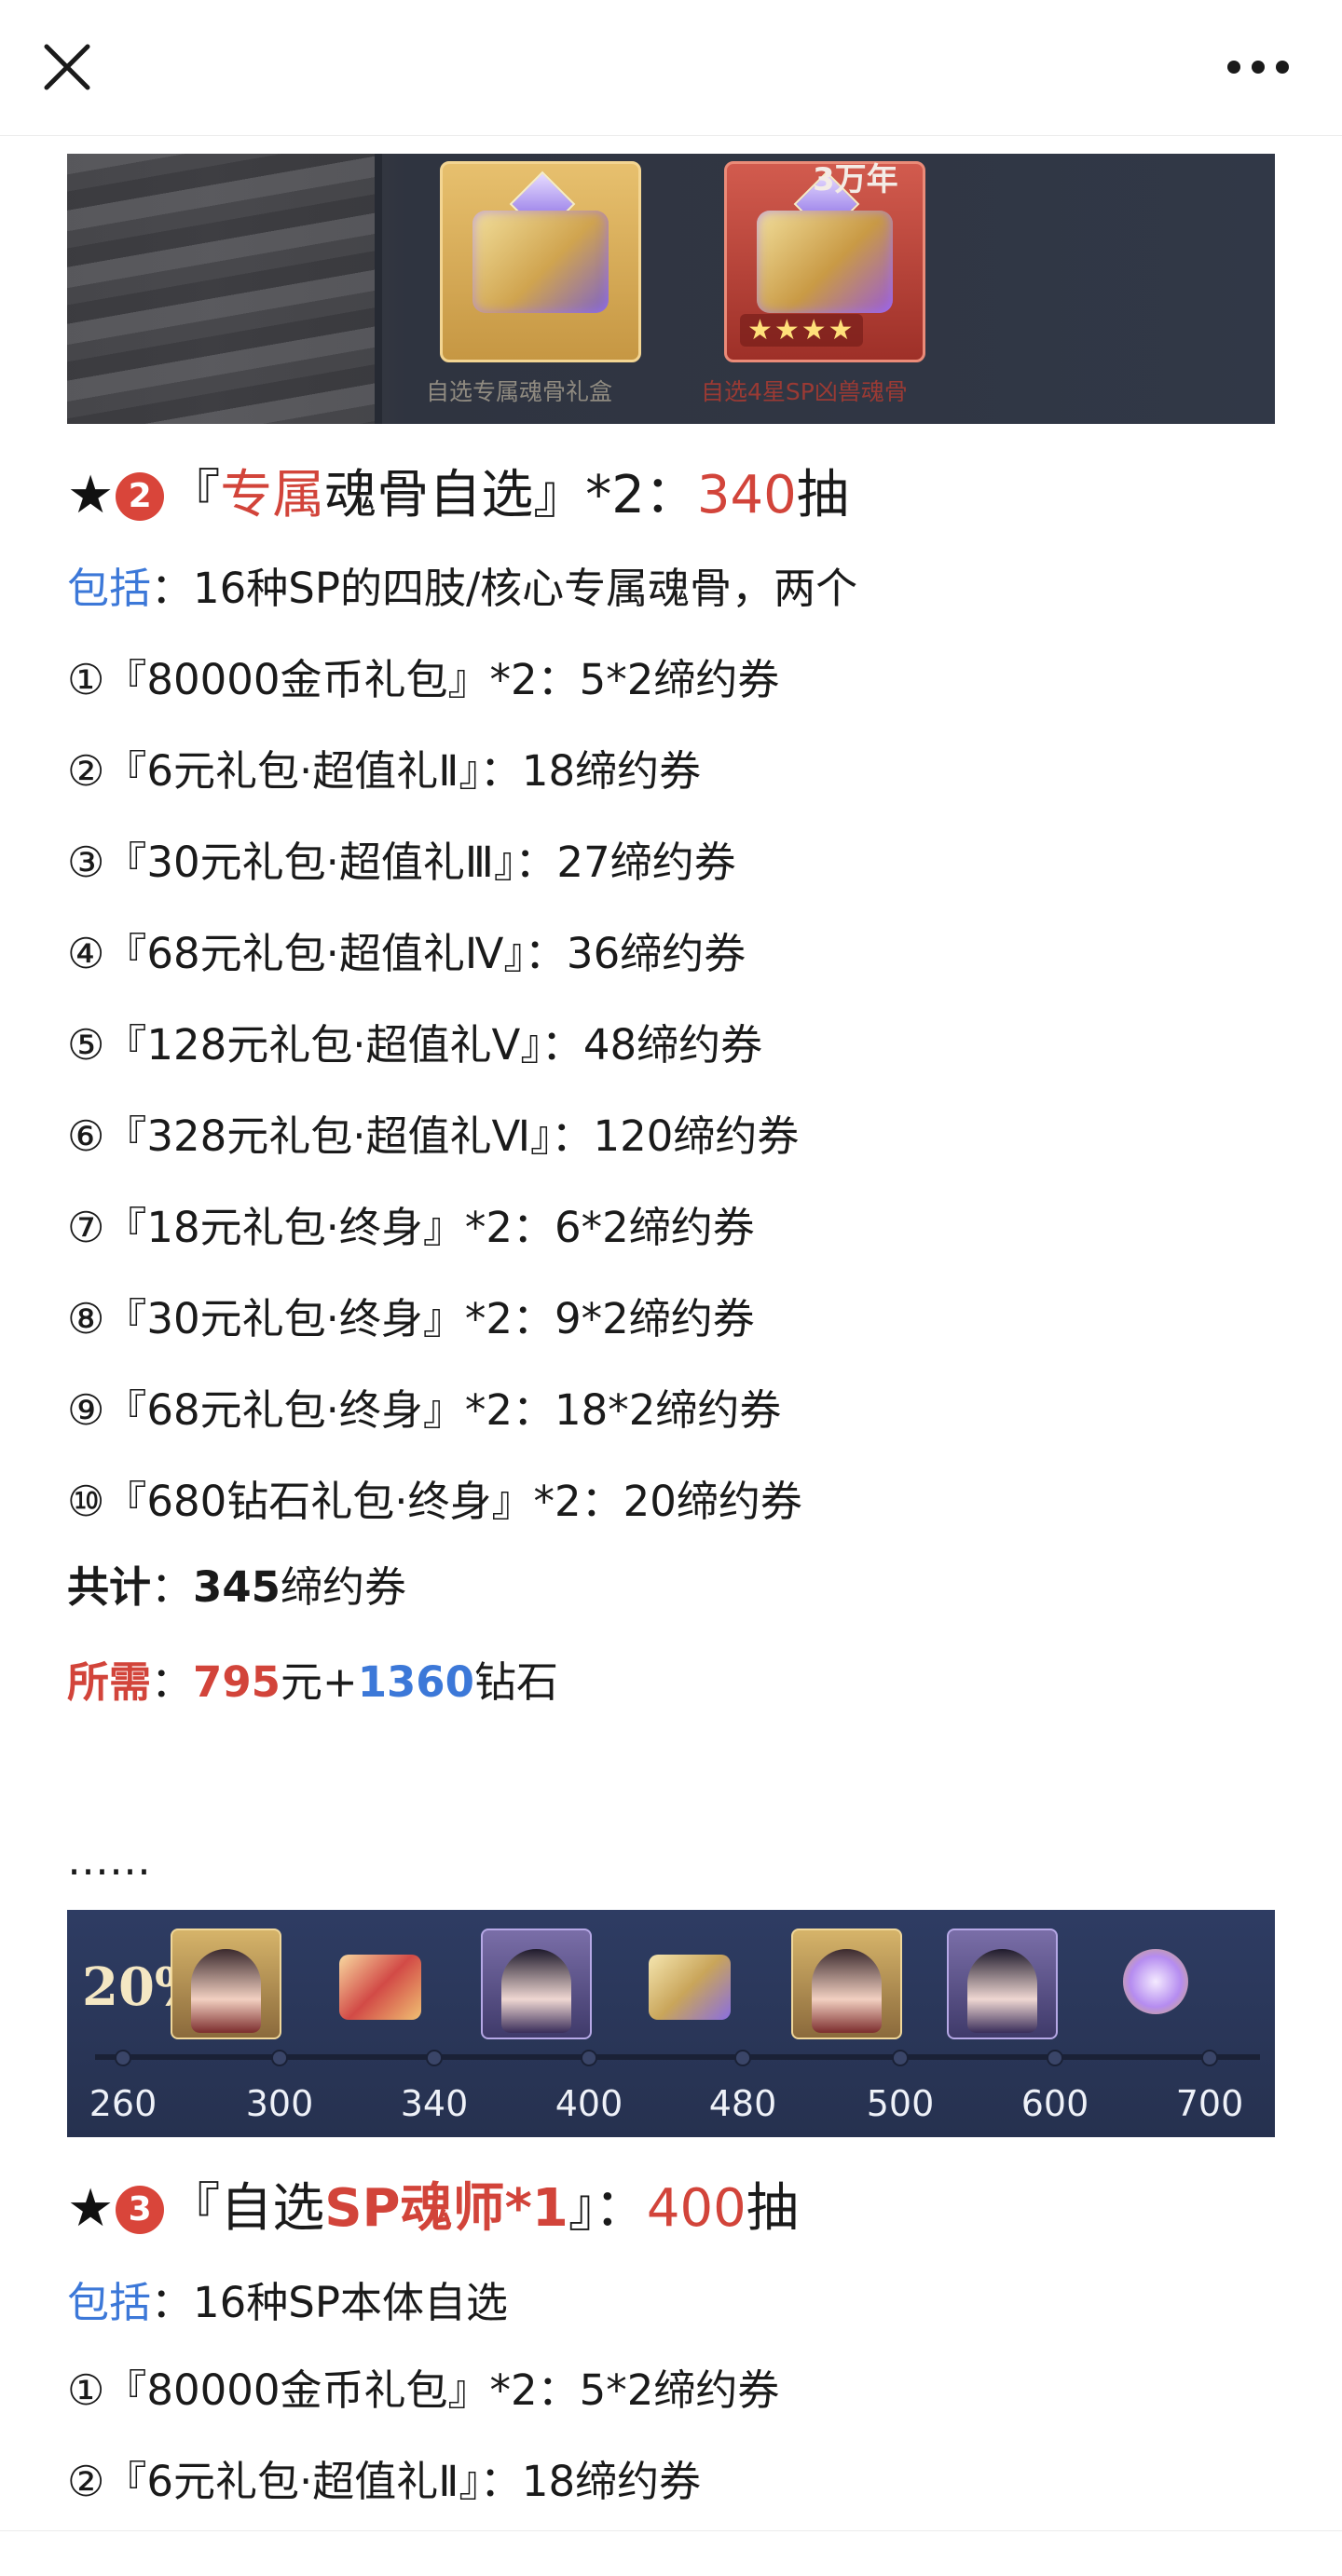 Image resolution: width=1342 pixels, height=2576 pixels. What do you see at coordinates (221, 289) in the screenshot?
I see `stone-background` at bounding box center [221, 289].